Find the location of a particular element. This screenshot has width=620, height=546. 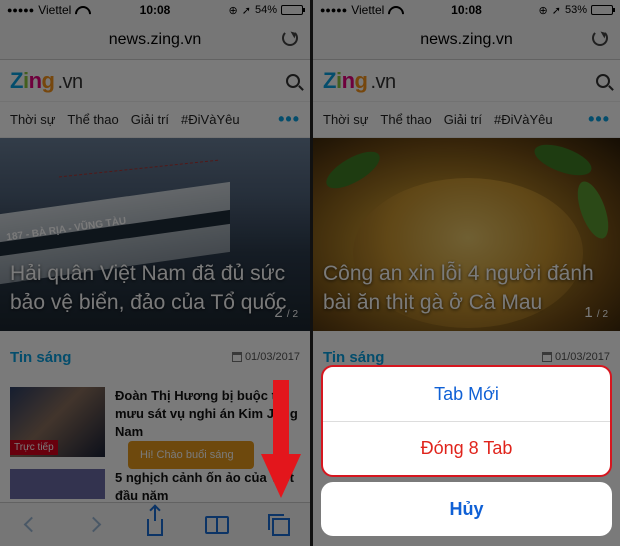

back-icon is located at coordinates (31, 524).